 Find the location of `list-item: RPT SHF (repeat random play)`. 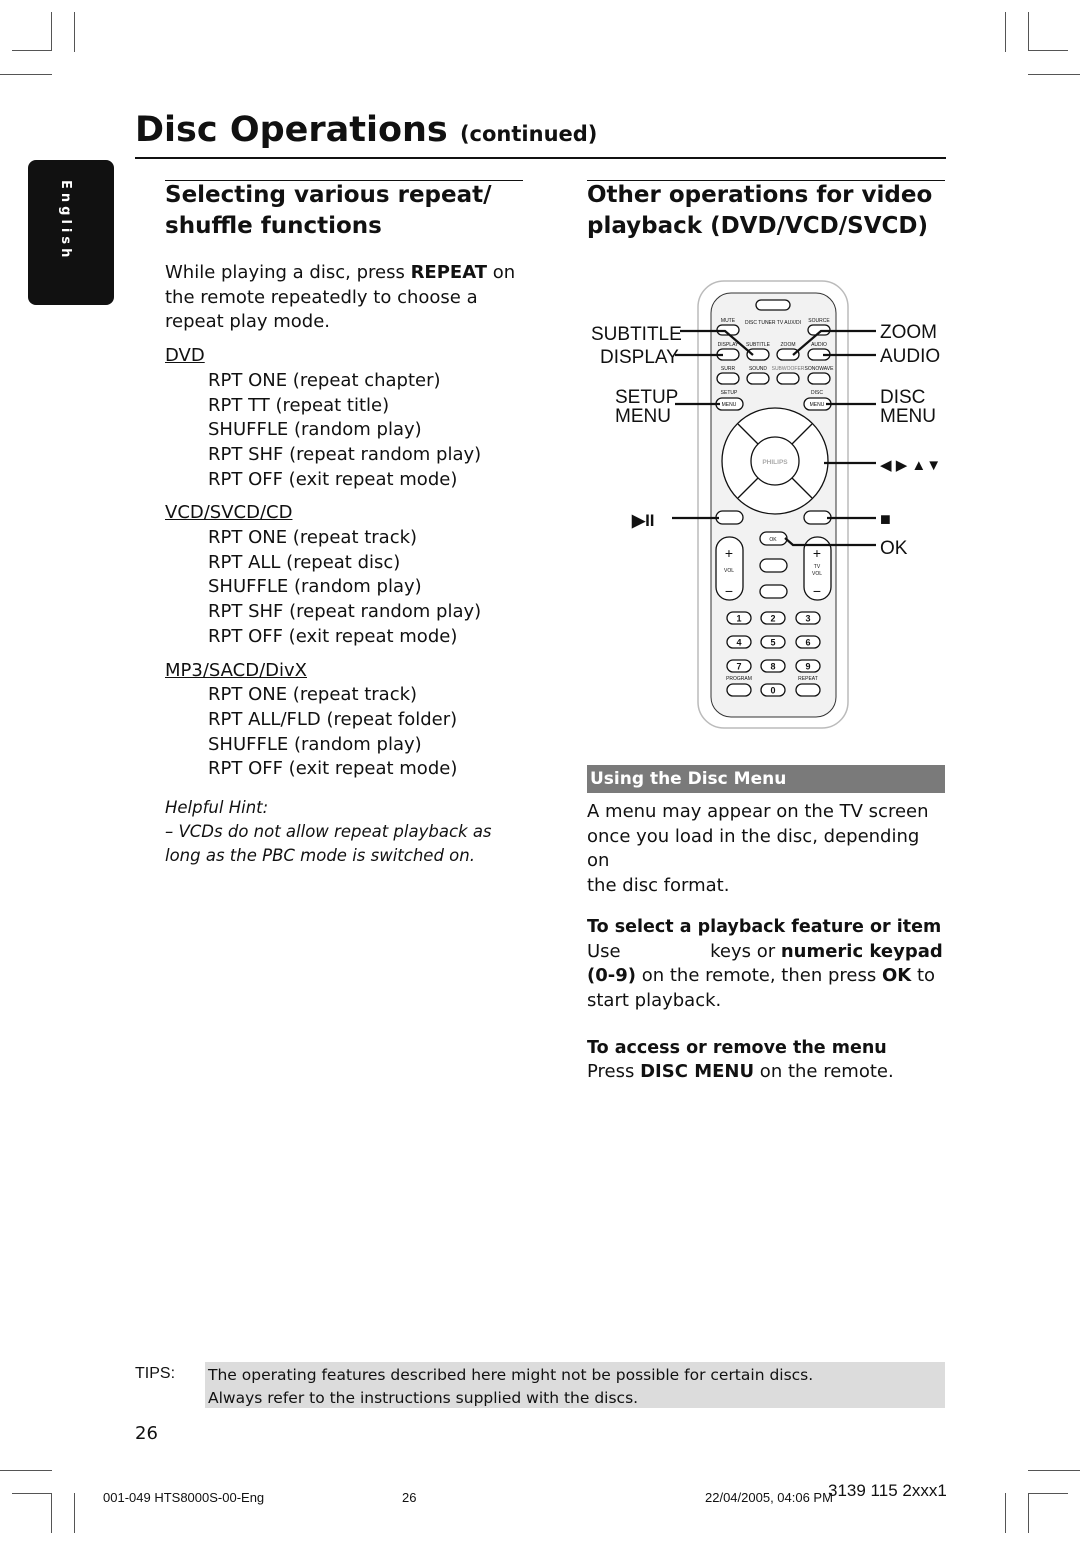

list-item: RPT SHF (repeat random play) is located at coordinates (345, 612).